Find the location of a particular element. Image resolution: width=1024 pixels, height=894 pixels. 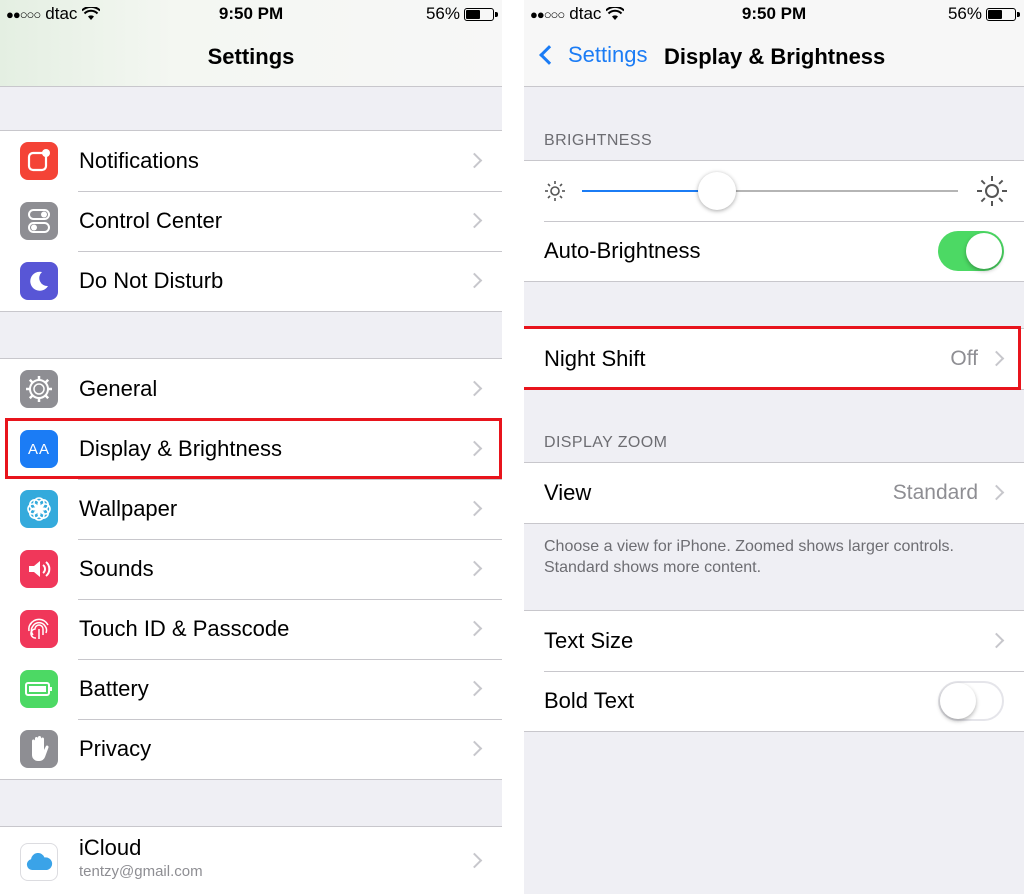

settings-row-general: General is located at coordinates (251, 389).